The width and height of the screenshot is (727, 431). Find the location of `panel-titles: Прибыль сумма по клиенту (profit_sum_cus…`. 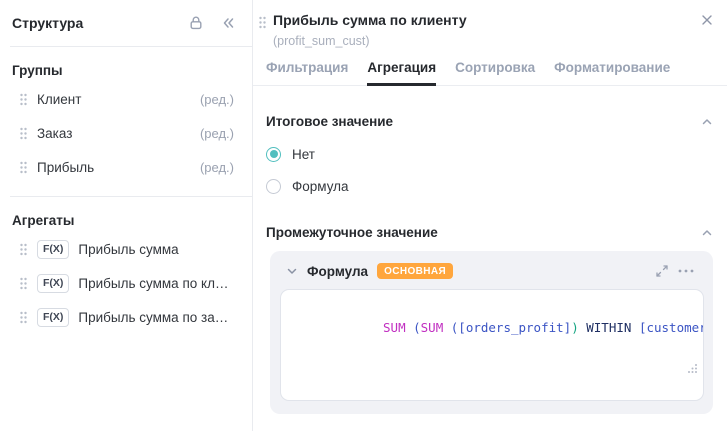

panel-titles: Прибыль сумма по клиенту (profit_sum_cus… is located at coordinates (487, 30).